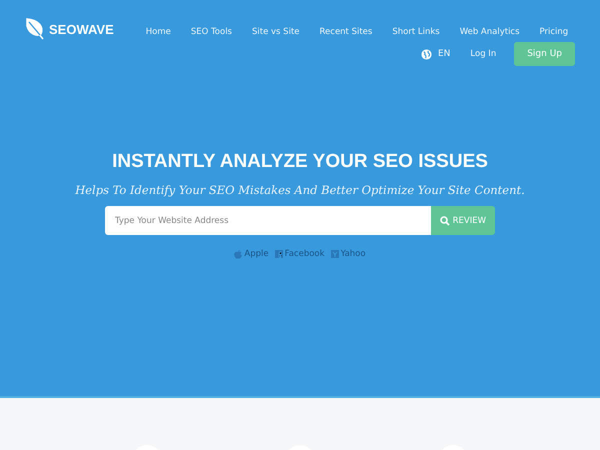 Image resolution: width=600 pixels, height=450 pixels. What do you see at coordinates (299, 254) in the screenshot?
I see `example-link: Facebook` at bounding box center [299, 254].